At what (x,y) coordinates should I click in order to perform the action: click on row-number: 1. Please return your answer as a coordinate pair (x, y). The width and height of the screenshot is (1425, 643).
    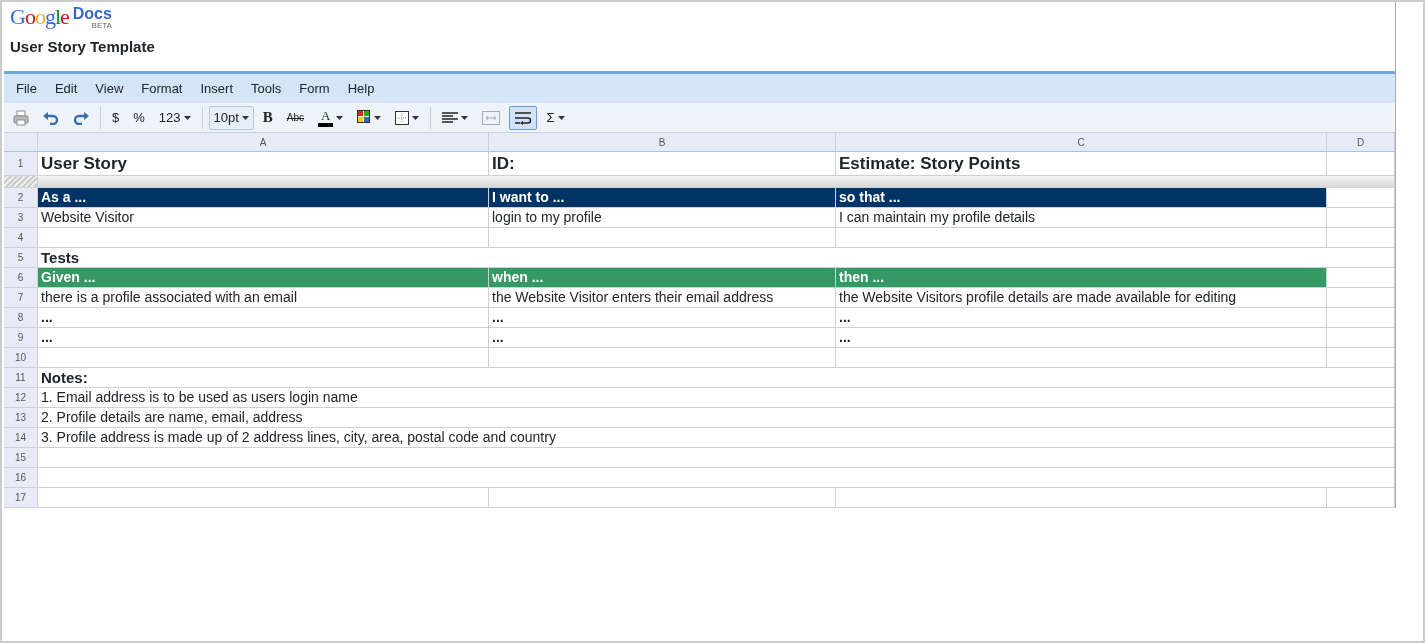
    Looking at the image, I should click on (21, 164).